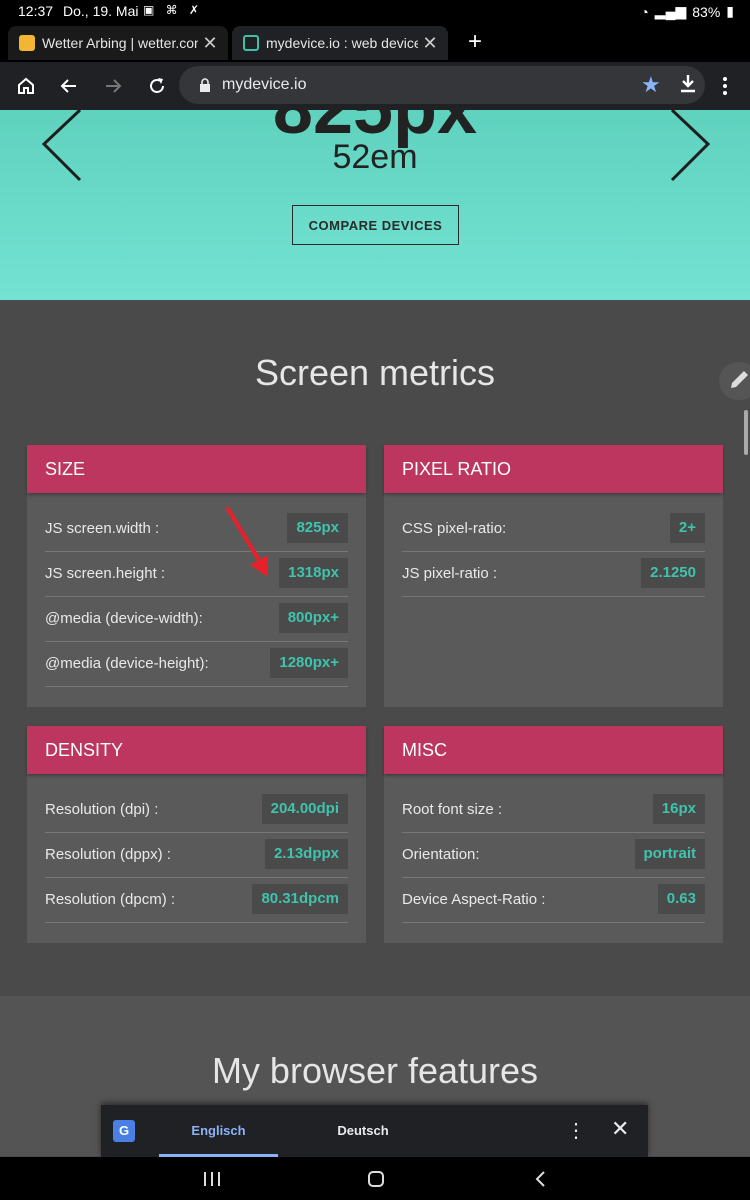  I want to click on metric-value: portrait, so click(669, 854).